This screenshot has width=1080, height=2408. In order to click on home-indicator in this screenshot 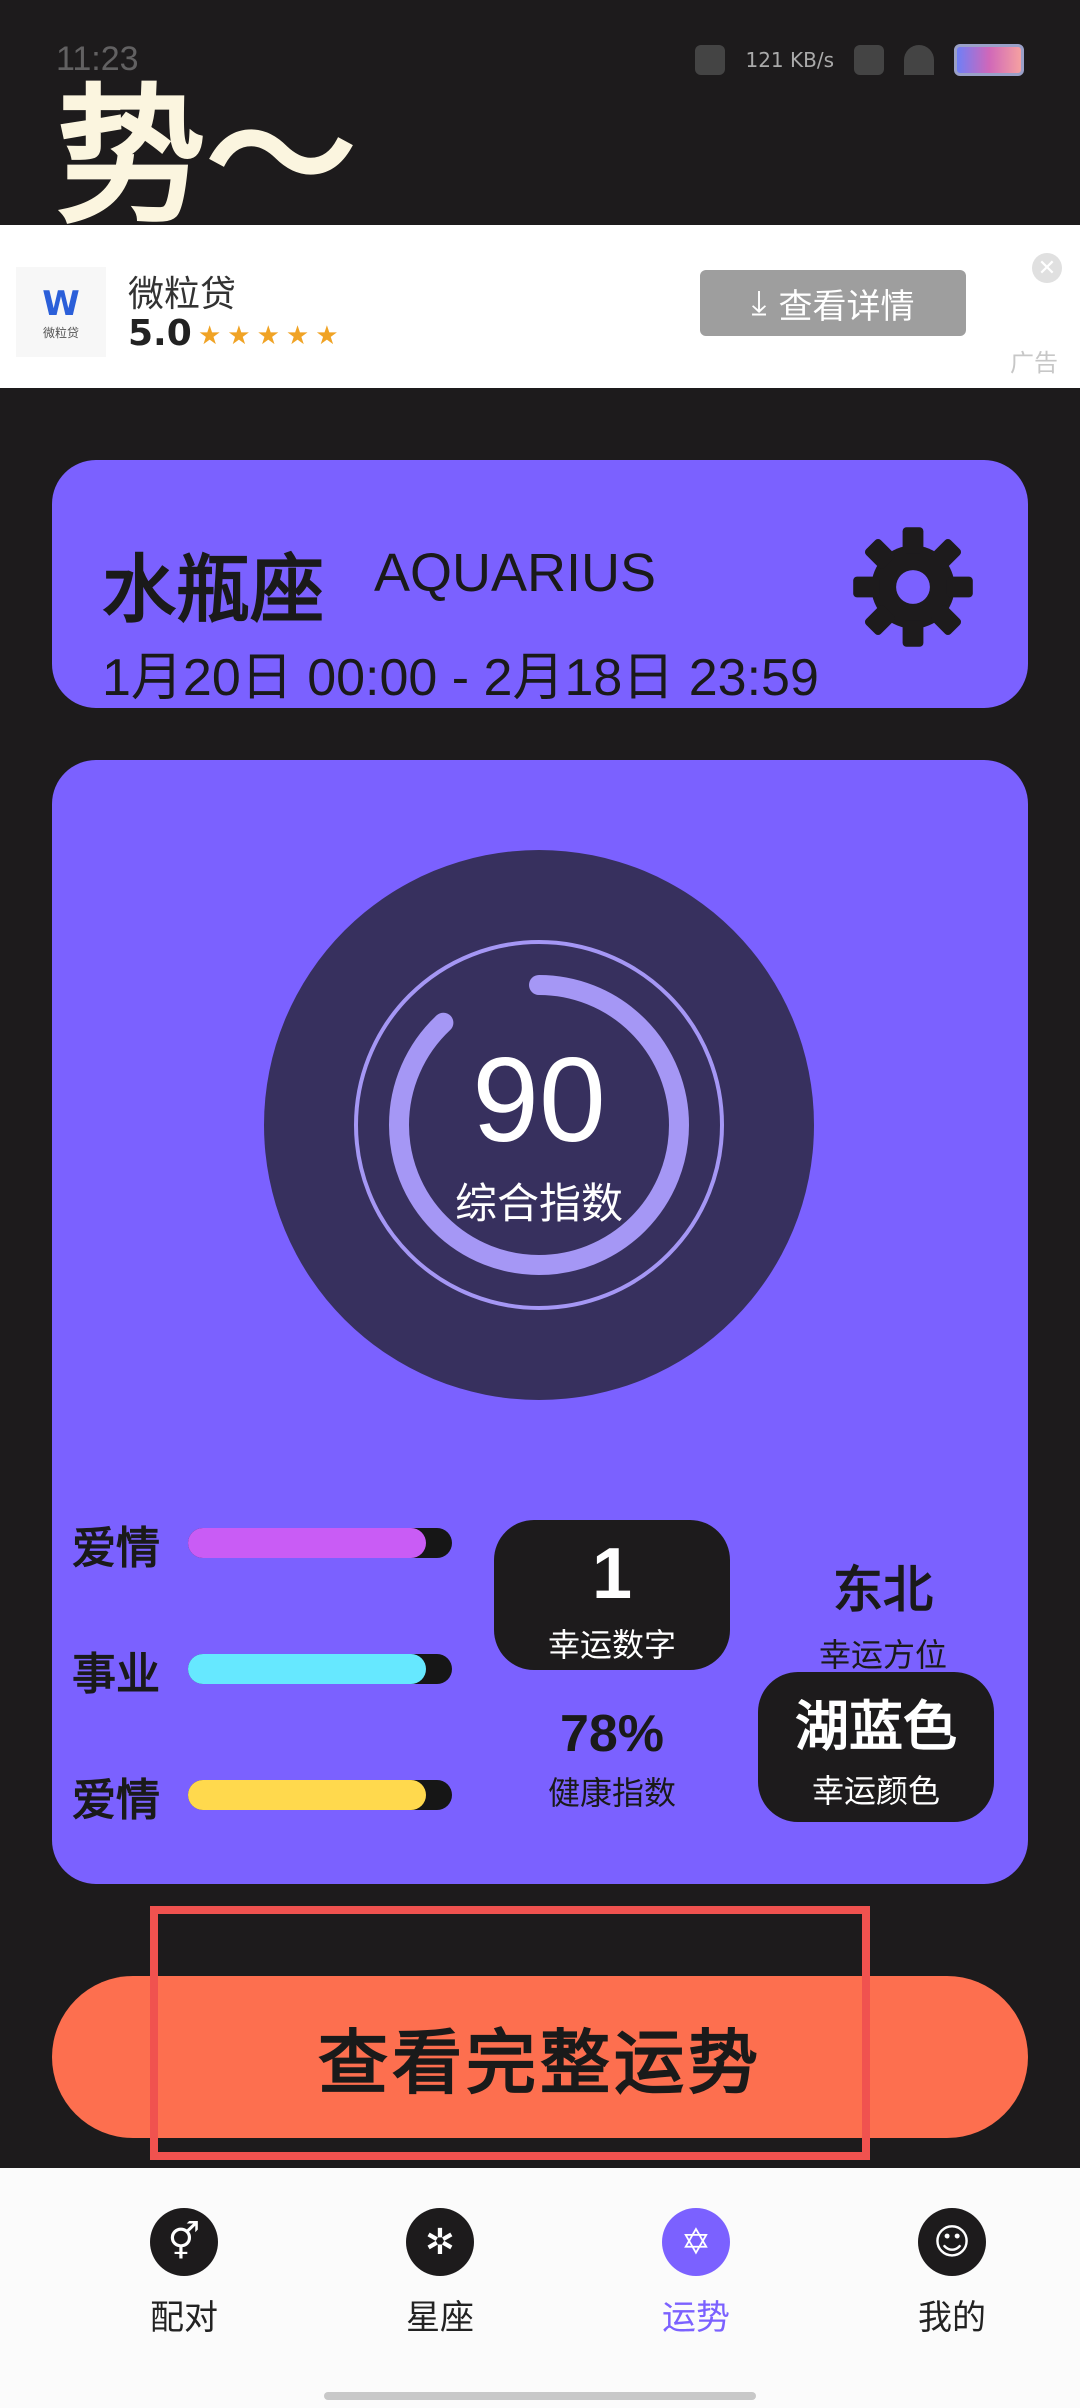, I will do `click(540, 2396)`.